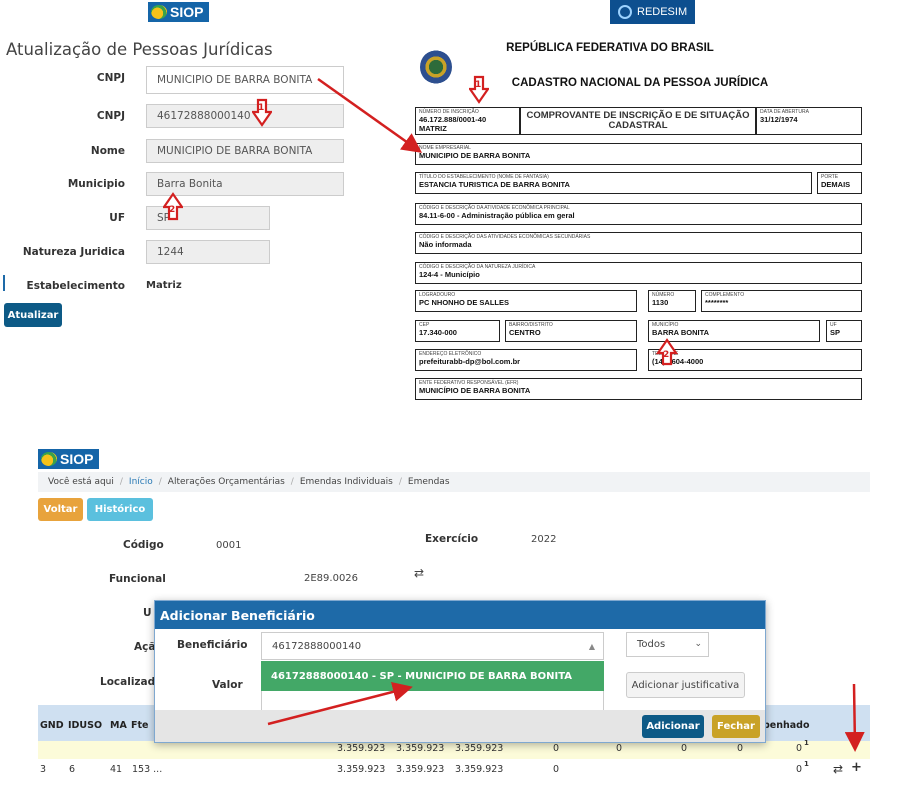 The width and height of the screenshot is (900, 792). What do you see at coordinates (110, 78) in the screenshot?
I see `field-label-cnpj-search: CNPJ` at bounding box center [110, 78].